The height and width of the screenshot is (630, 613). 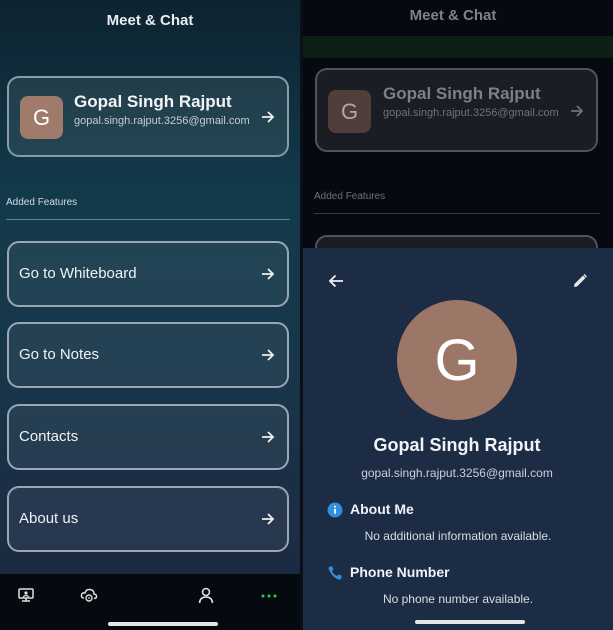 What do you see at coordinates (335, 573) in the screenshot?
I see `phone-icon` at bounding box center [335, 573].